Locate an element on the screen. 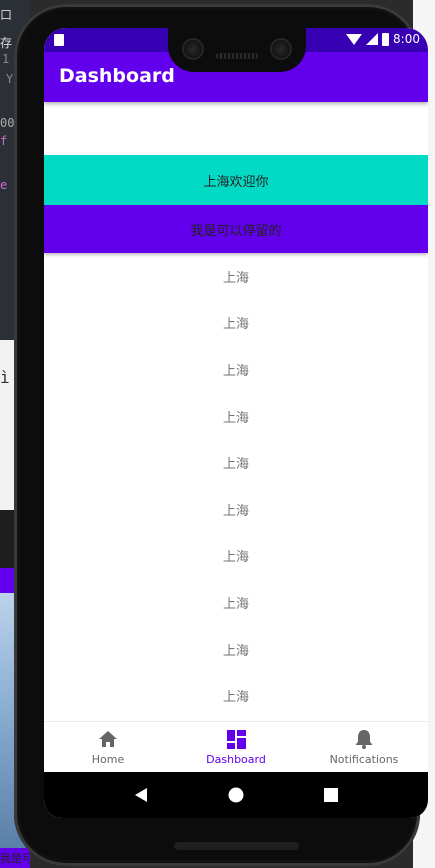  cell-signal-icon is located at coordinates (372, 39).